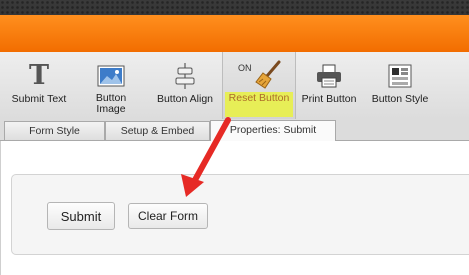  I want to click on button-align-label: Button Align, so click(185, 99).